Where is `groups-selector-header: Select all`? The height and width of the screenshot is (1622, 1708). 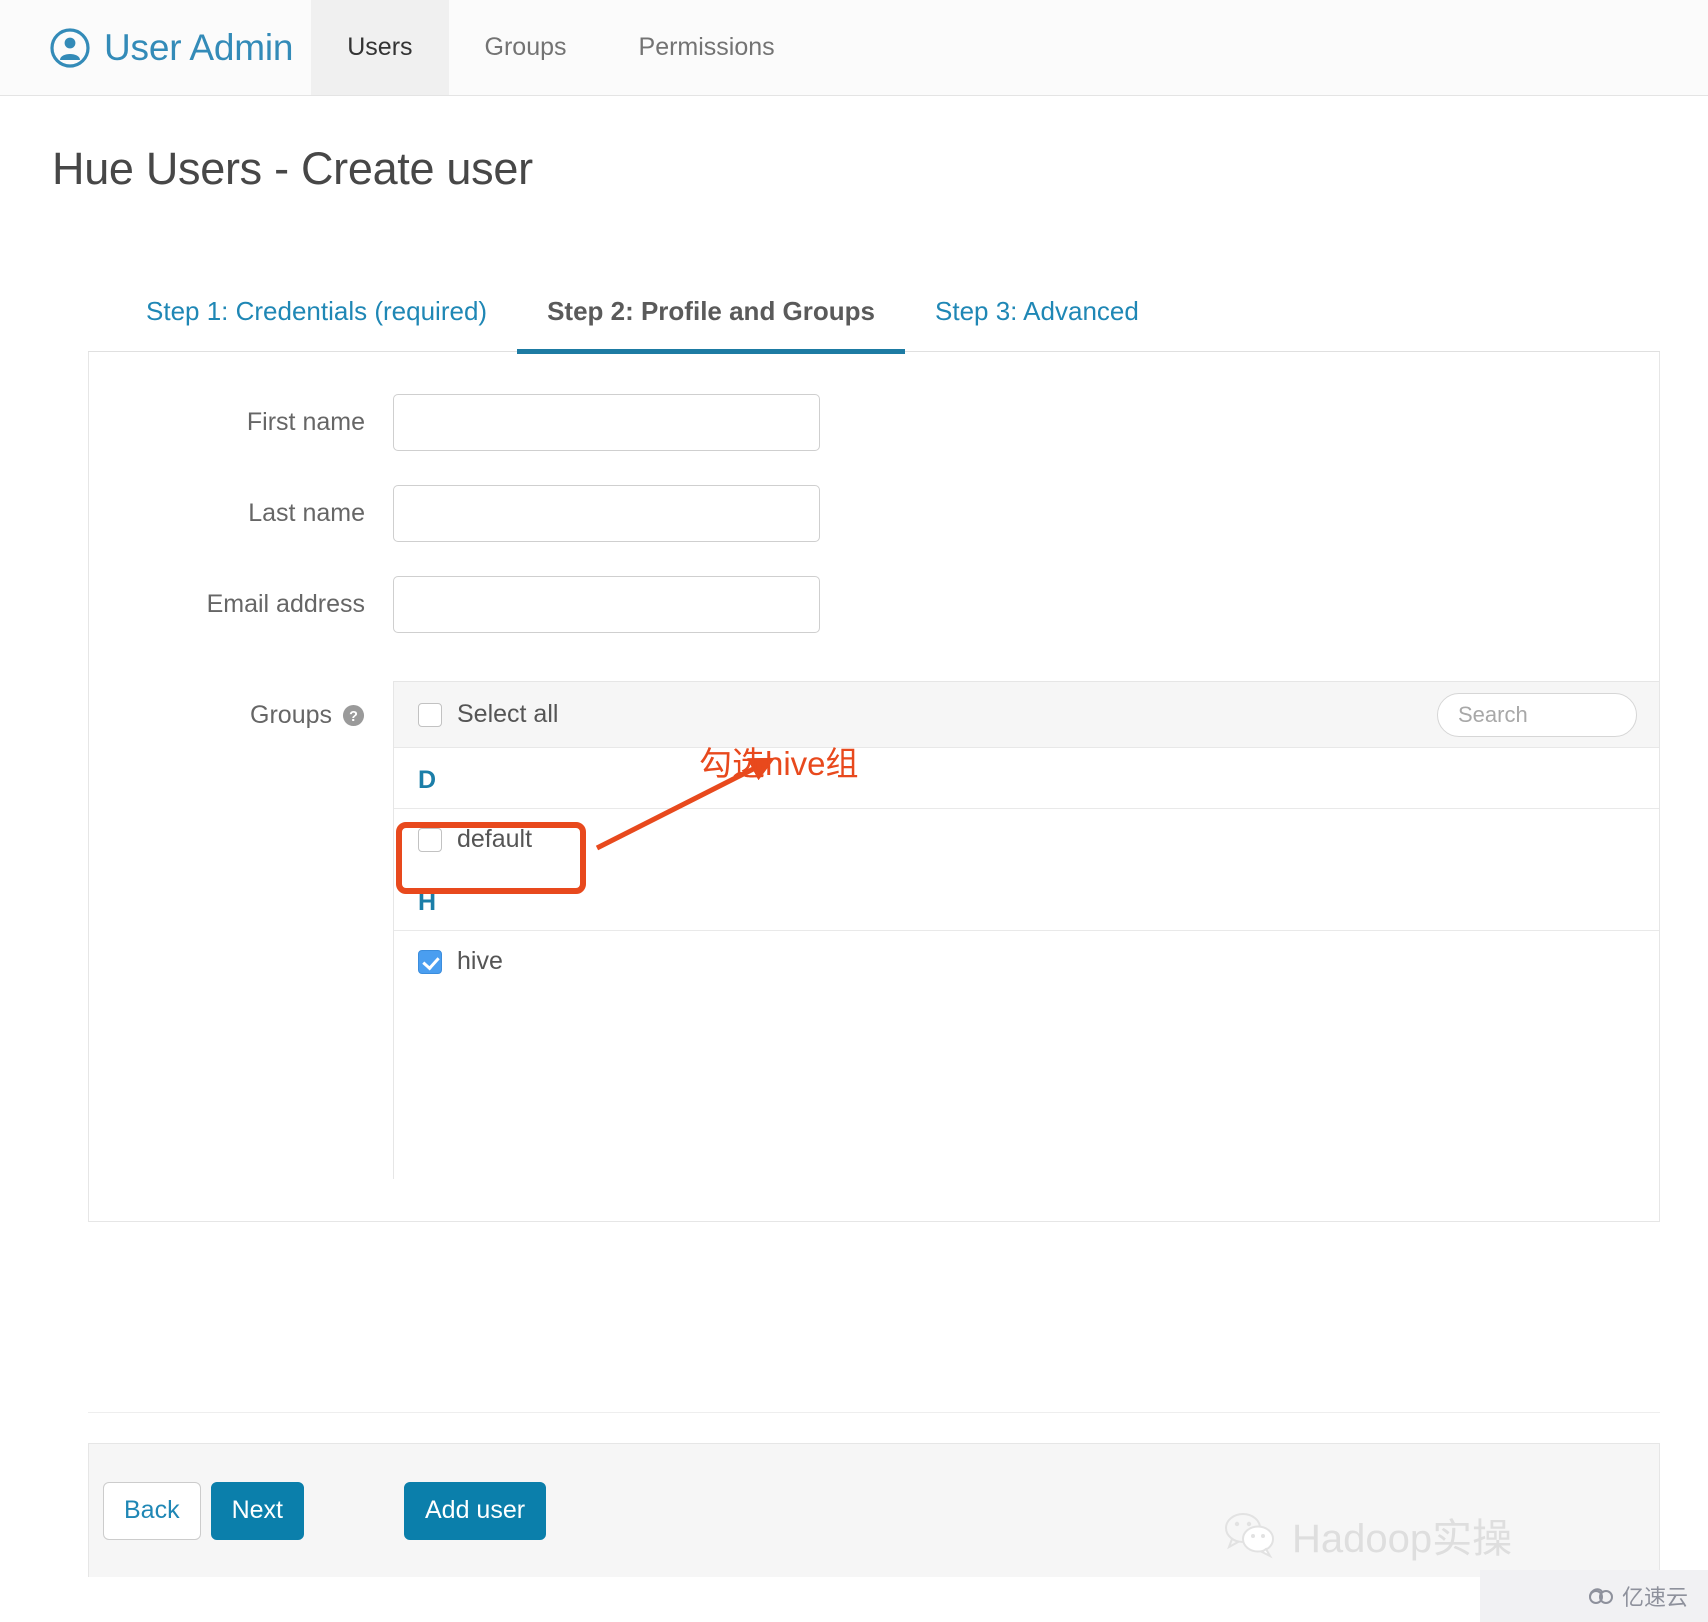
groups-selector-header: Select all is located at coordinates (1026, 715).